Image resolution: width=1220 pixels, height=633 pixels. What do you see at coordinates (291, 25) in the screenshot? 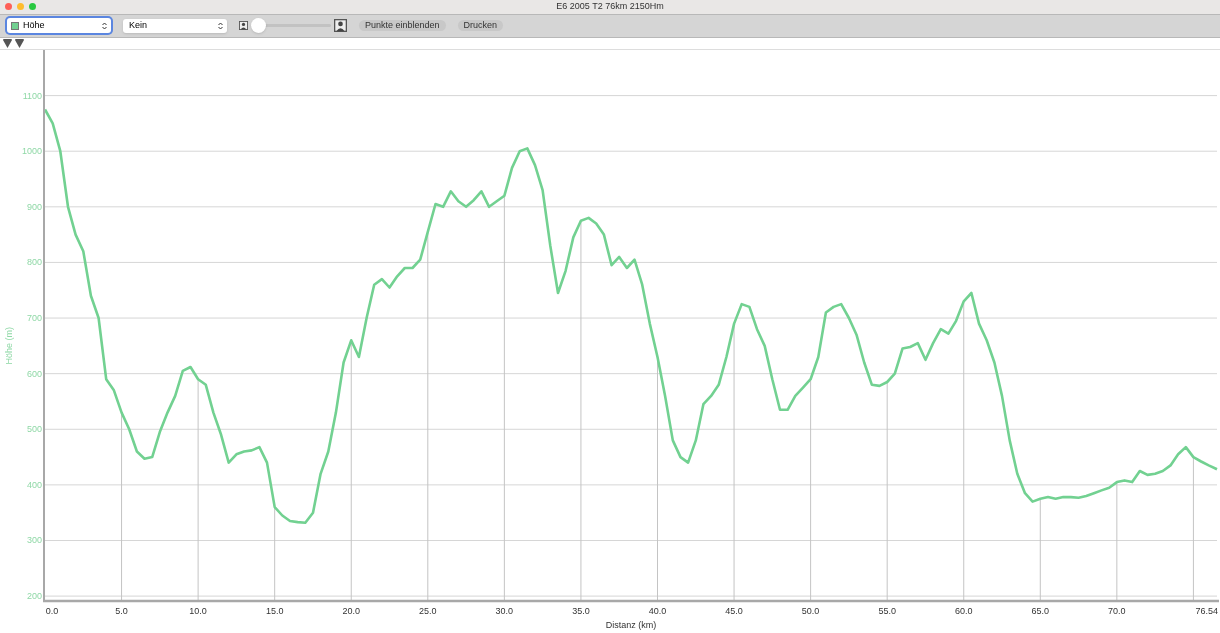
I see `zoom-slider` at bounding box center [291, 25].